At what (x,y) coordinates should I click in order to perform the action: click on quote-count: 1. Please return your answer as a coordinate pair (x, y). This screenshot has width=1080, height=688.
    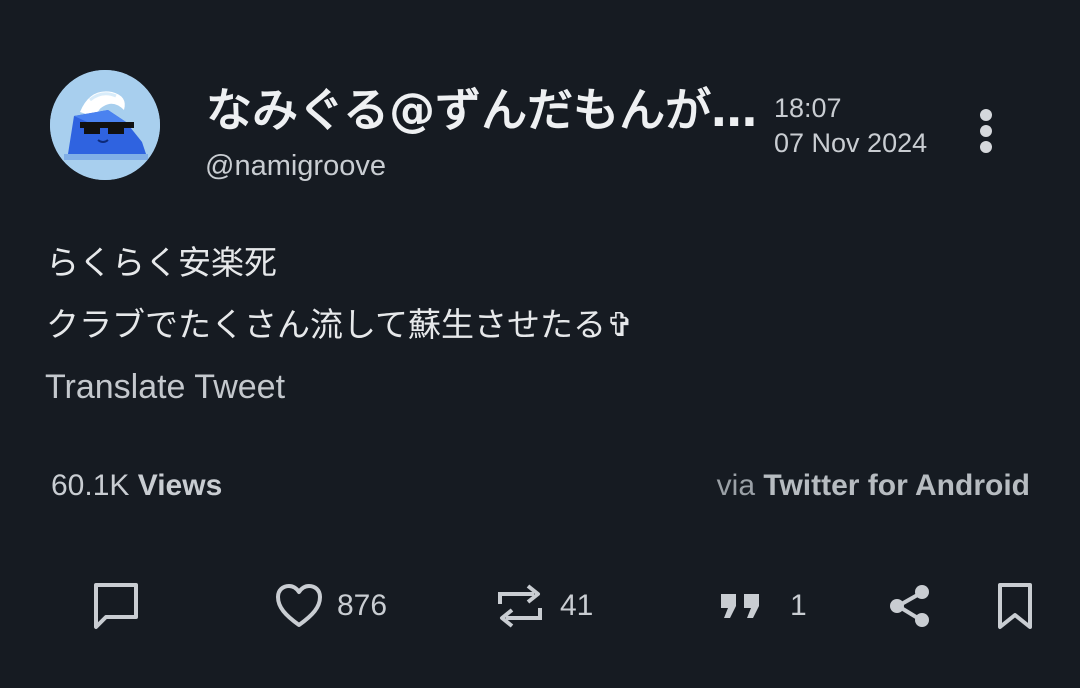
    Looking at the image, I should click on (798, 605).